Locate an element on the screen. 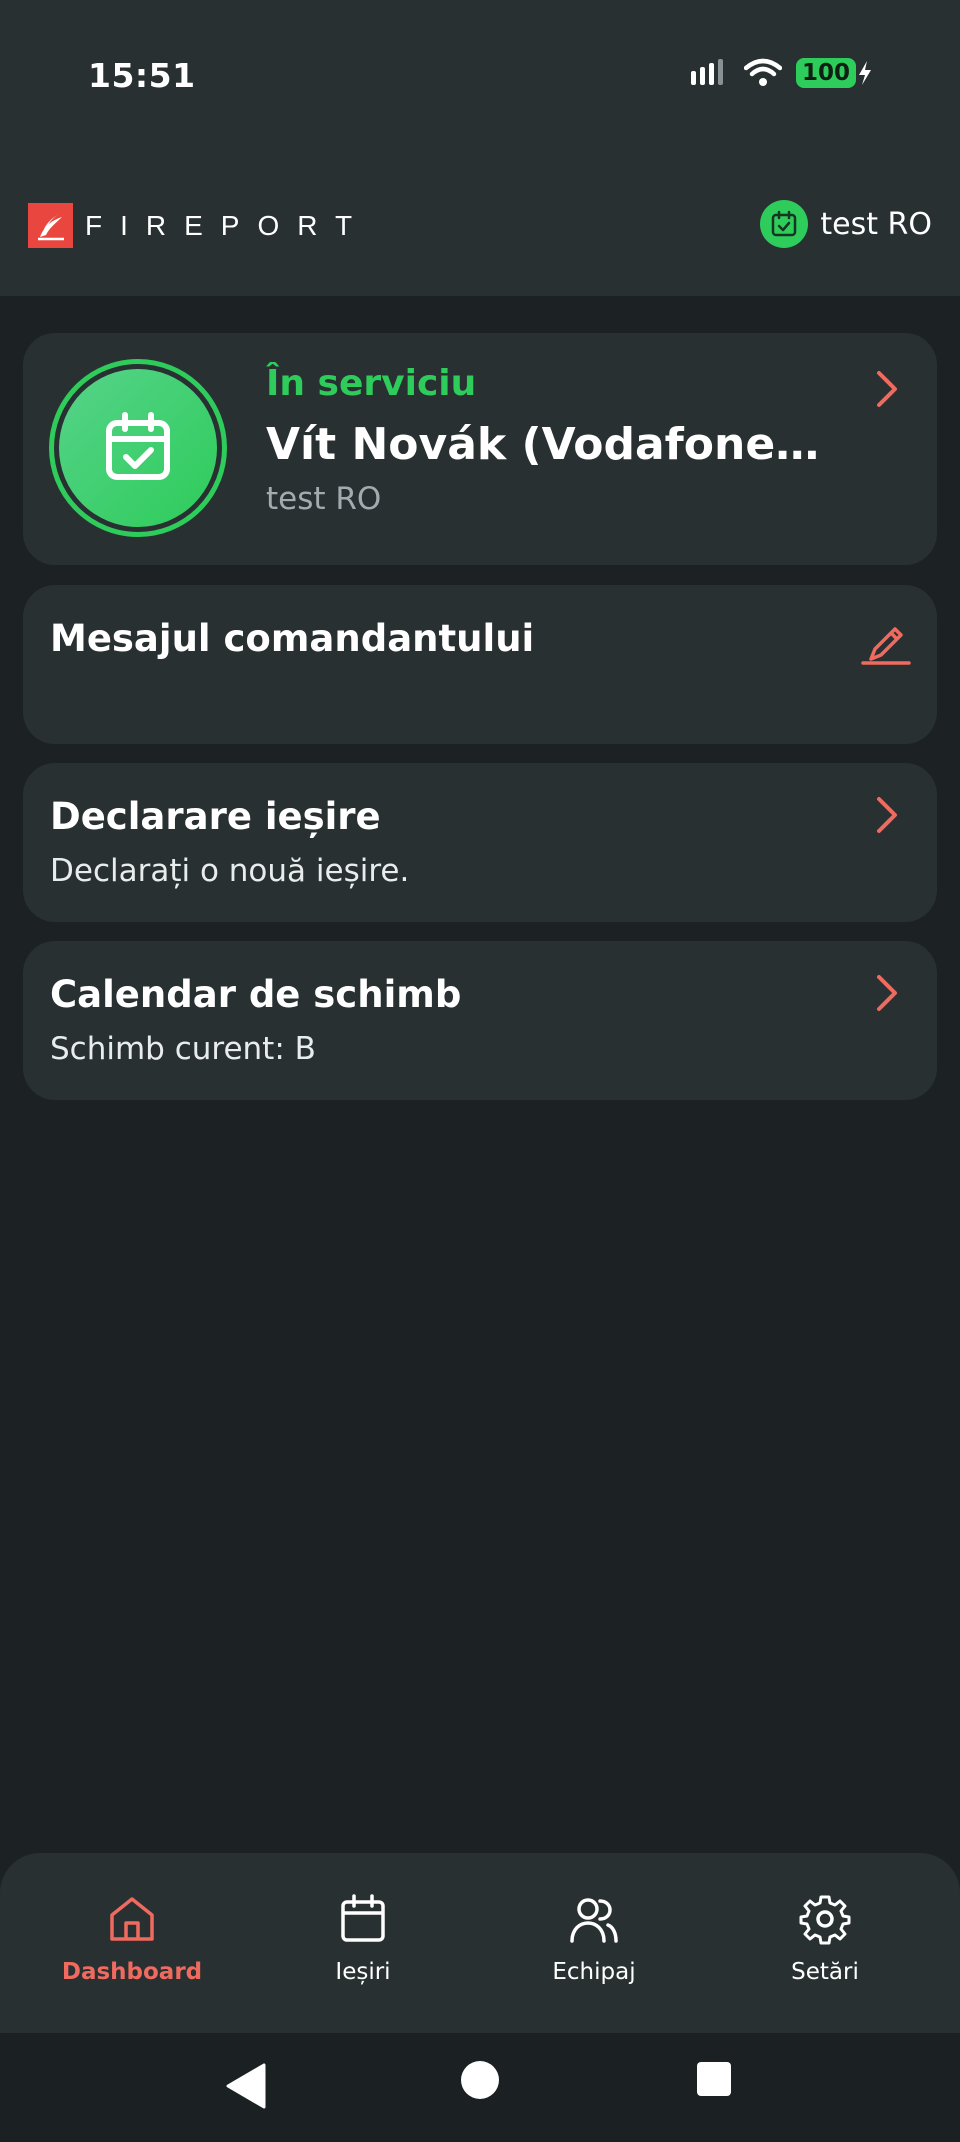 The height and width of the screenshot is (2142, 960). home-icon is located at coordinates (132, 1919).